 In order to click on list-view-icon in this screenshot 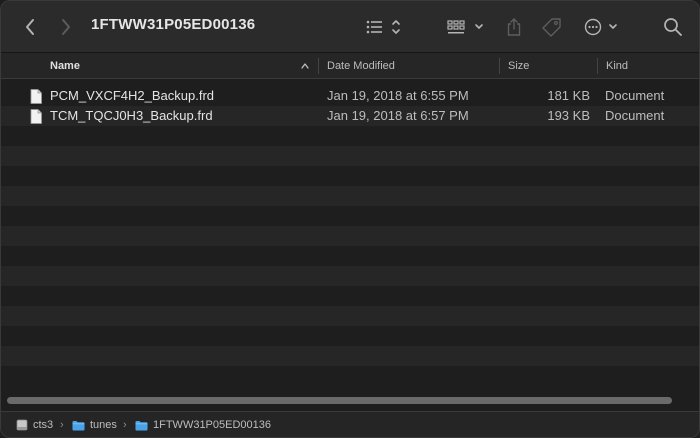, I will do `click(383, 27)`.